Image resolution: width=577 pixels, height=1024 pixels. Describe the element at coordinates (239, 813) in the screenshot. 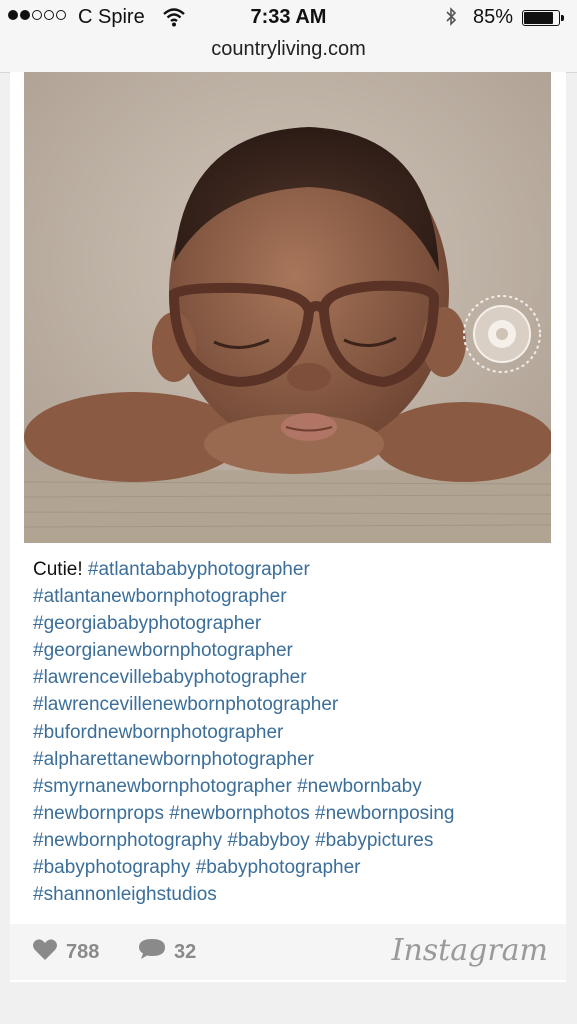

I see `hashtag-link: #newbornphotos` at that location.